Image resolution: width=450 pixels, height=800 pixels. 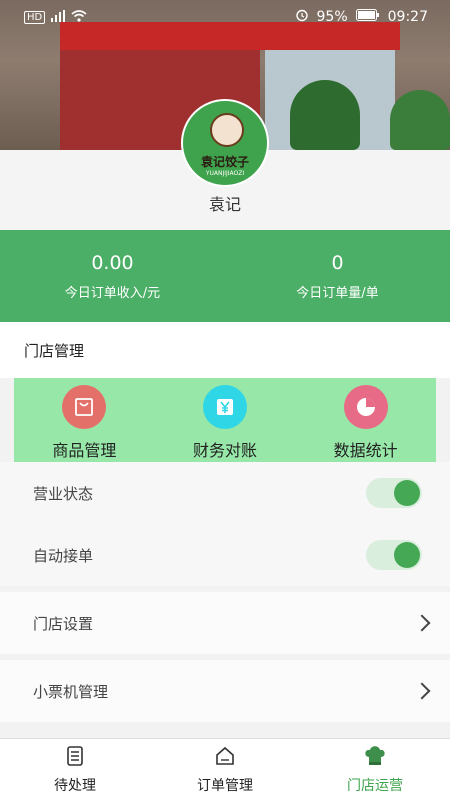 What do you see at coordinates (225, 691) in the screenshot?
I see `nav-row-printer-management: 小票机管理` at bounding box center [225, 691].